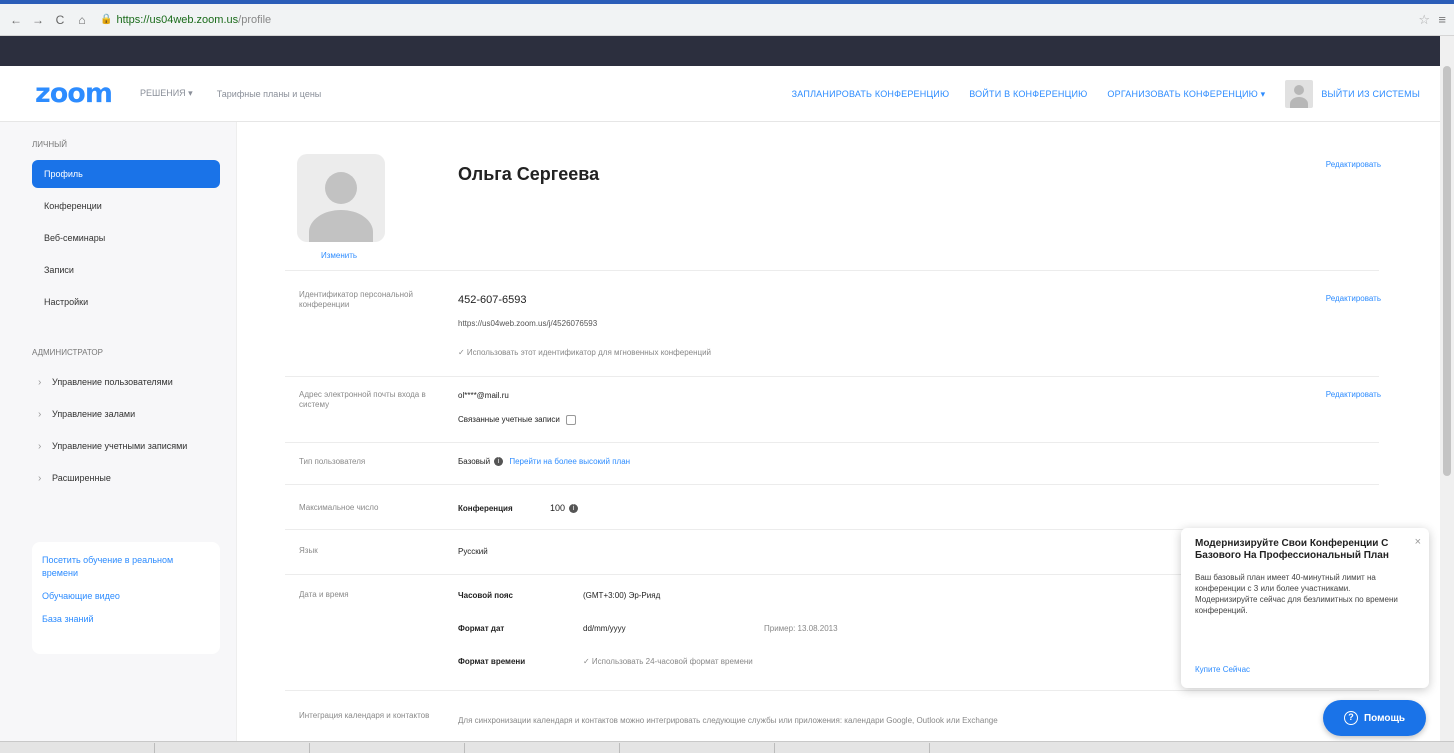  What do you see at coordinates (126, 174) in the screenshot?
I see `sidebar-item-profile: Профиль` at bounding box center [126, 174].